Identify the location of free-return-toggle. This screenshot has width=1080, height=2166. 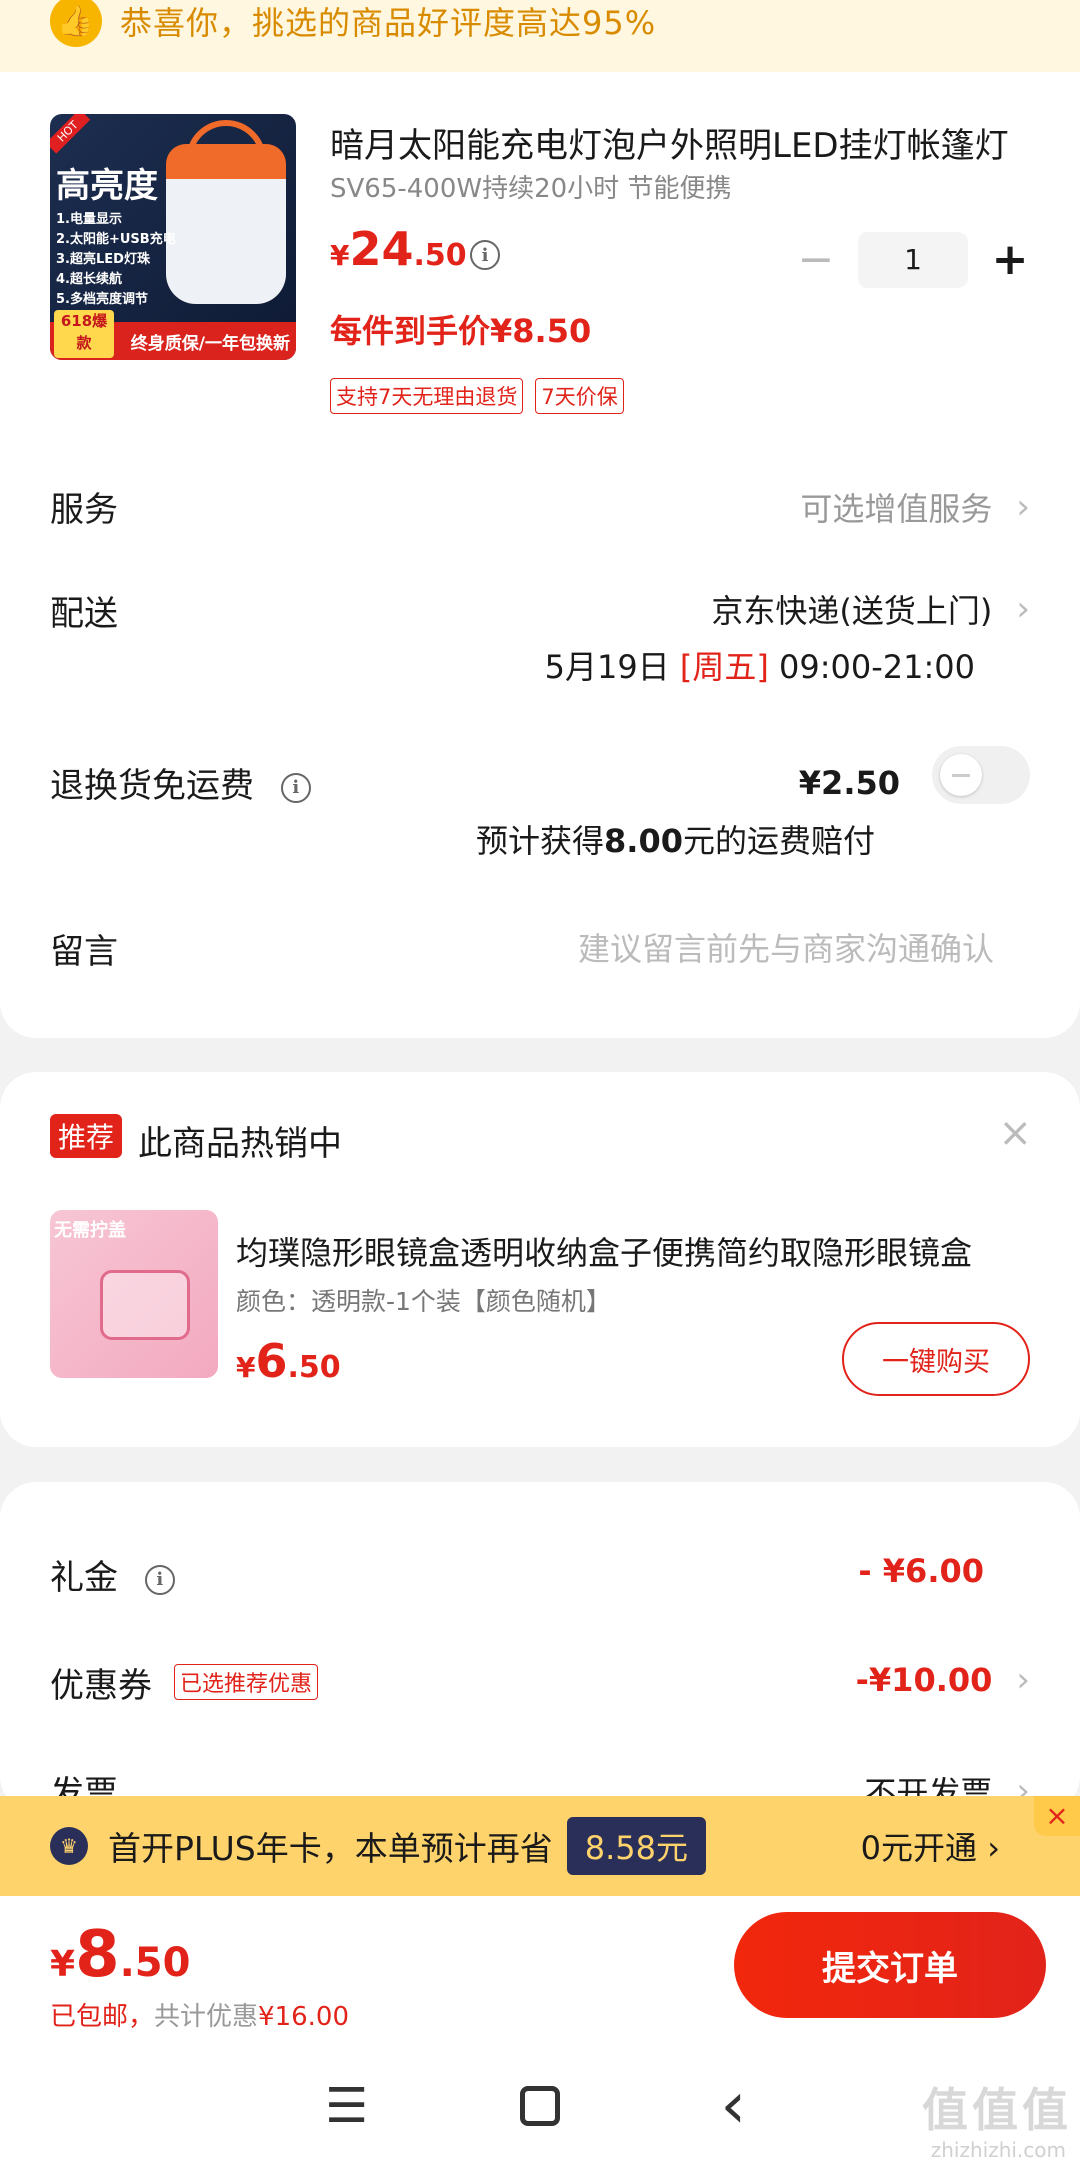
(981, 775).